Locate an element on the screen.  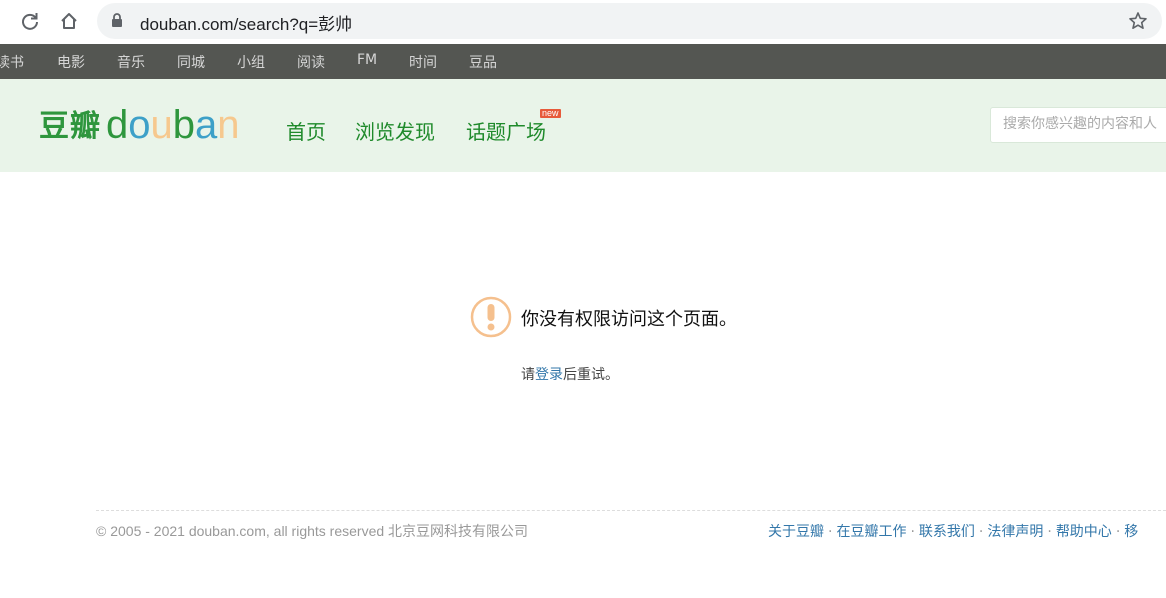
retry-message: 请登录后重试。 is located at coordinates (570, 374).